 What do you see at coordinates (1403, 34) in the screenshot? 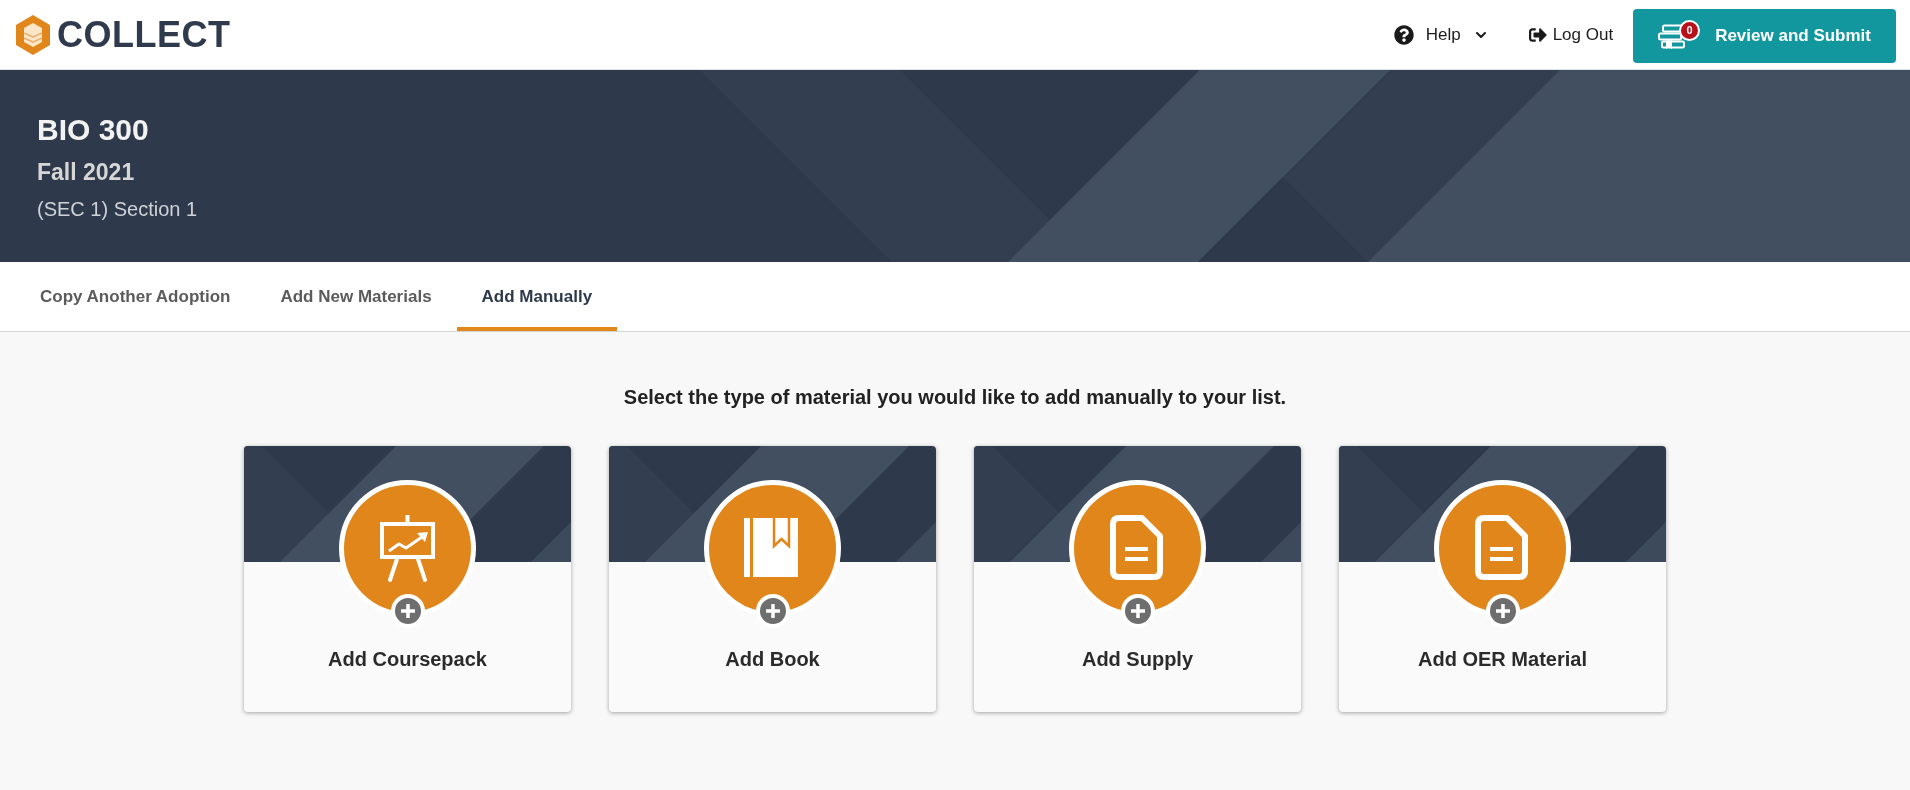
I see `help-icon` at bounding box center [1403, 34].